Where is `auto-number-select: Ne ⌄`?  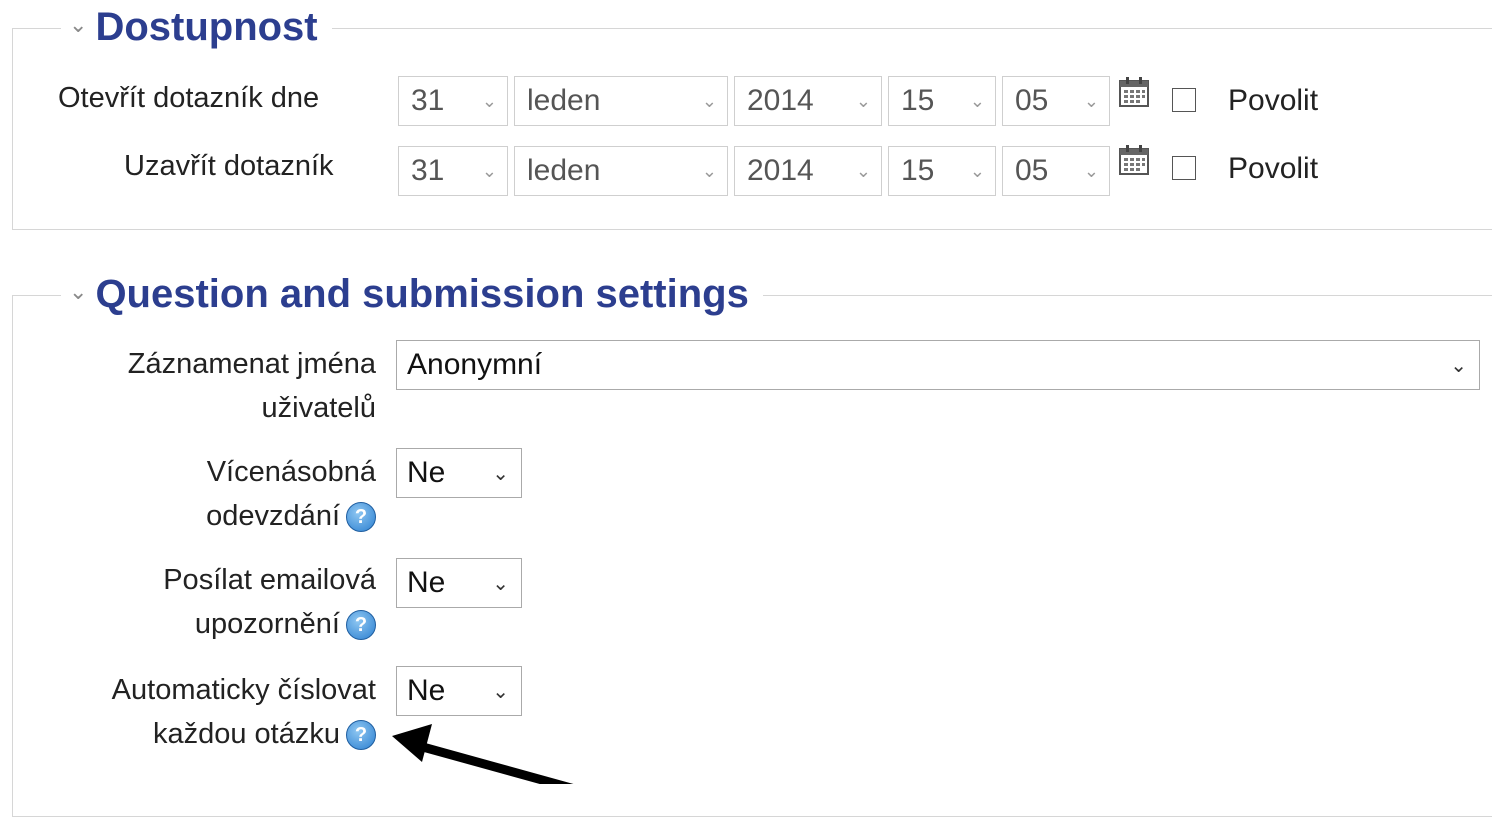 auto-number-select: Ne ⌄ is located at coordinates (459, 691).